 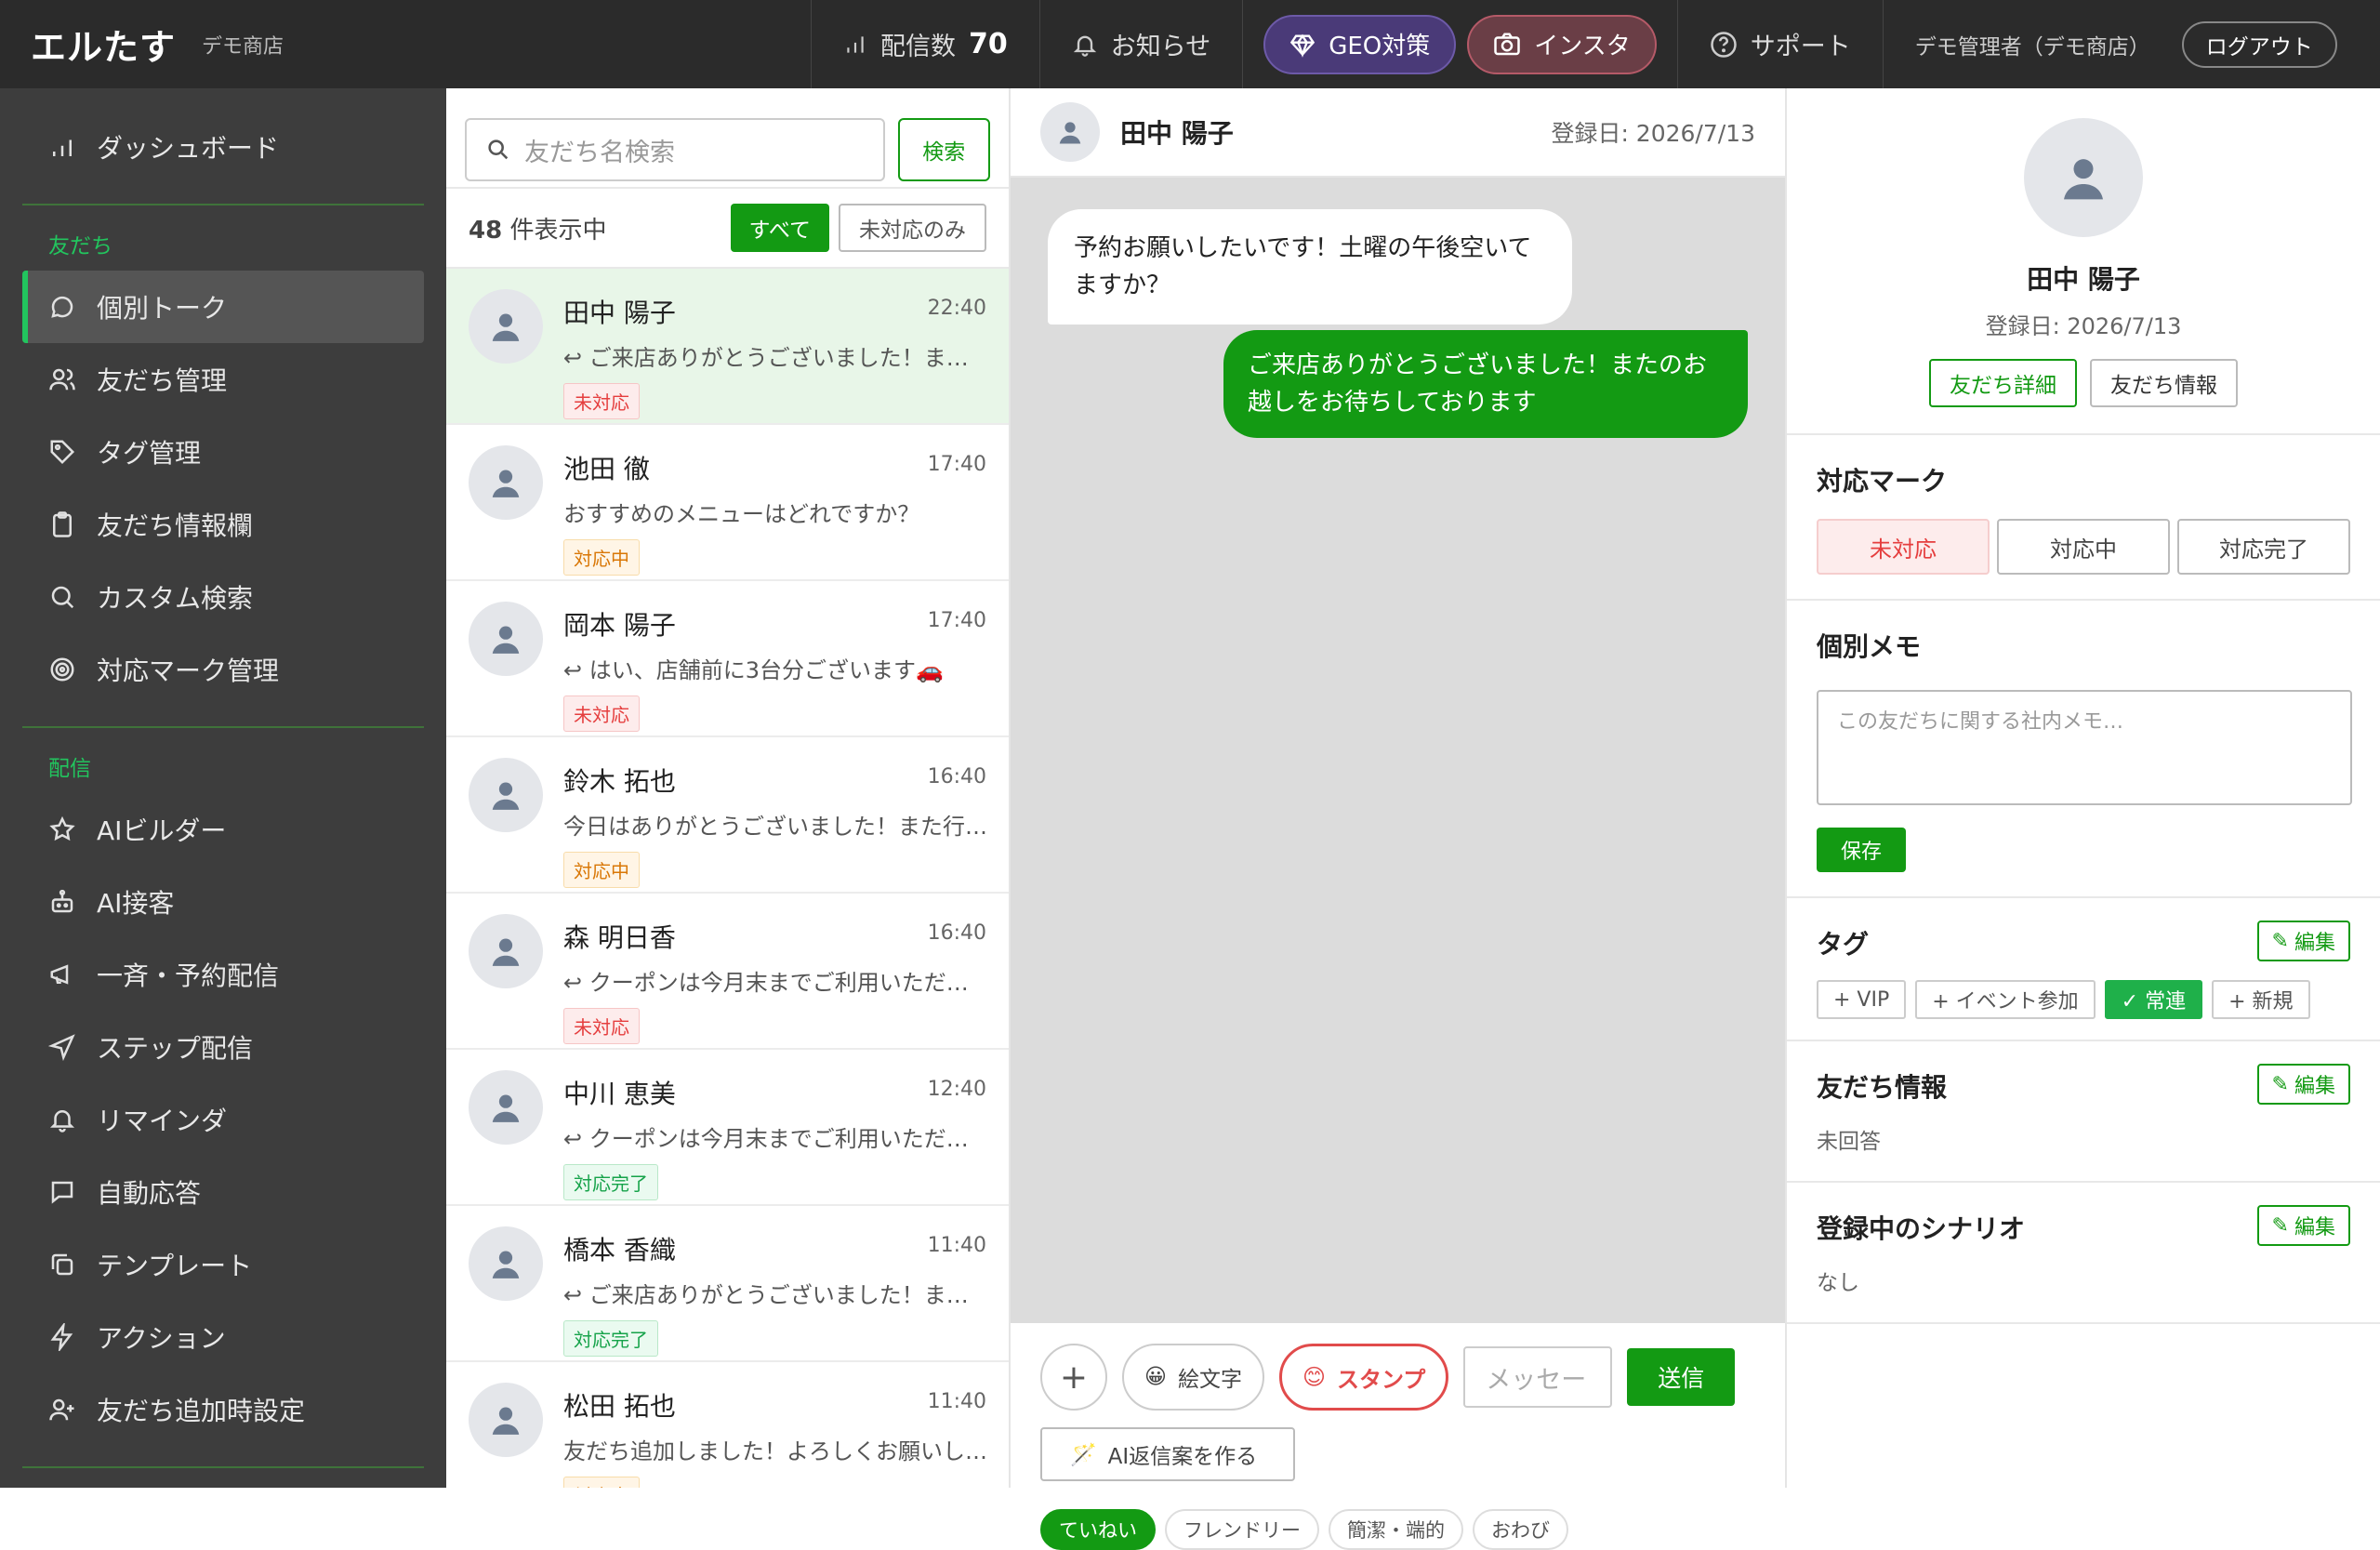 I want to click on tone-option: おわび, so click(x=1520, y=1529).